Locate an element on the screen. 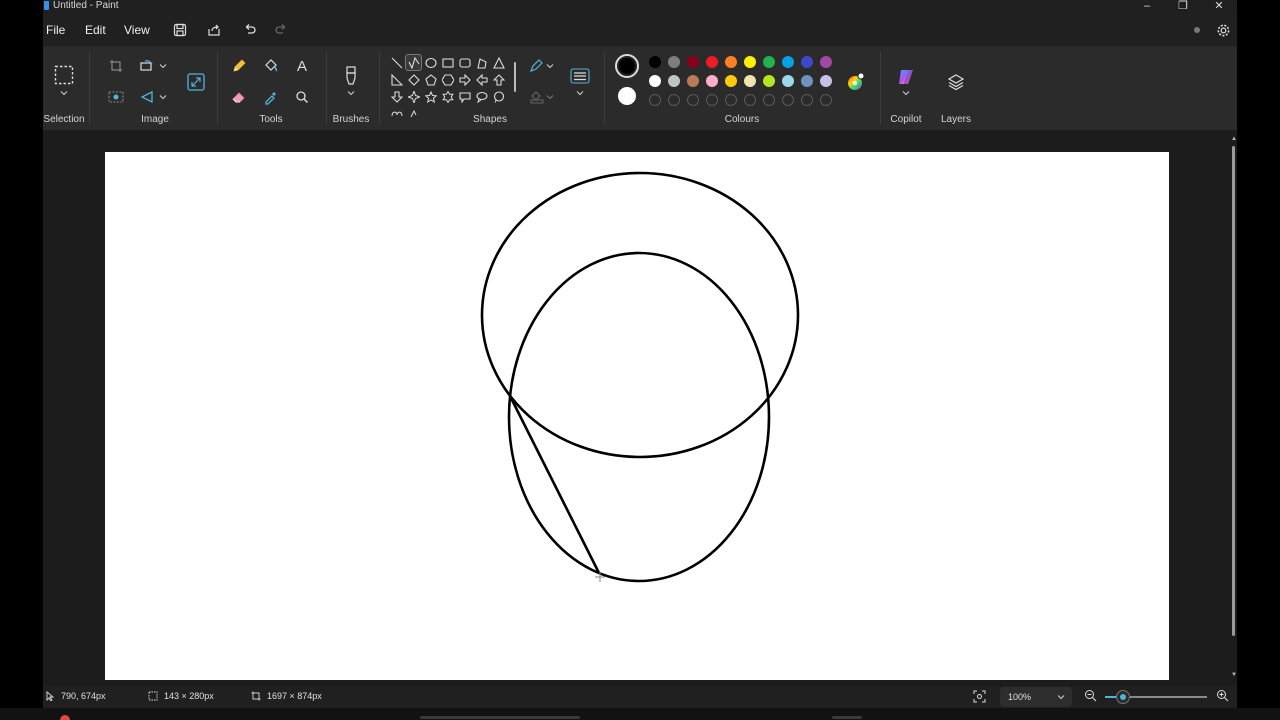  rotate-chevron-down-icon is located at coordinates (163, 66).